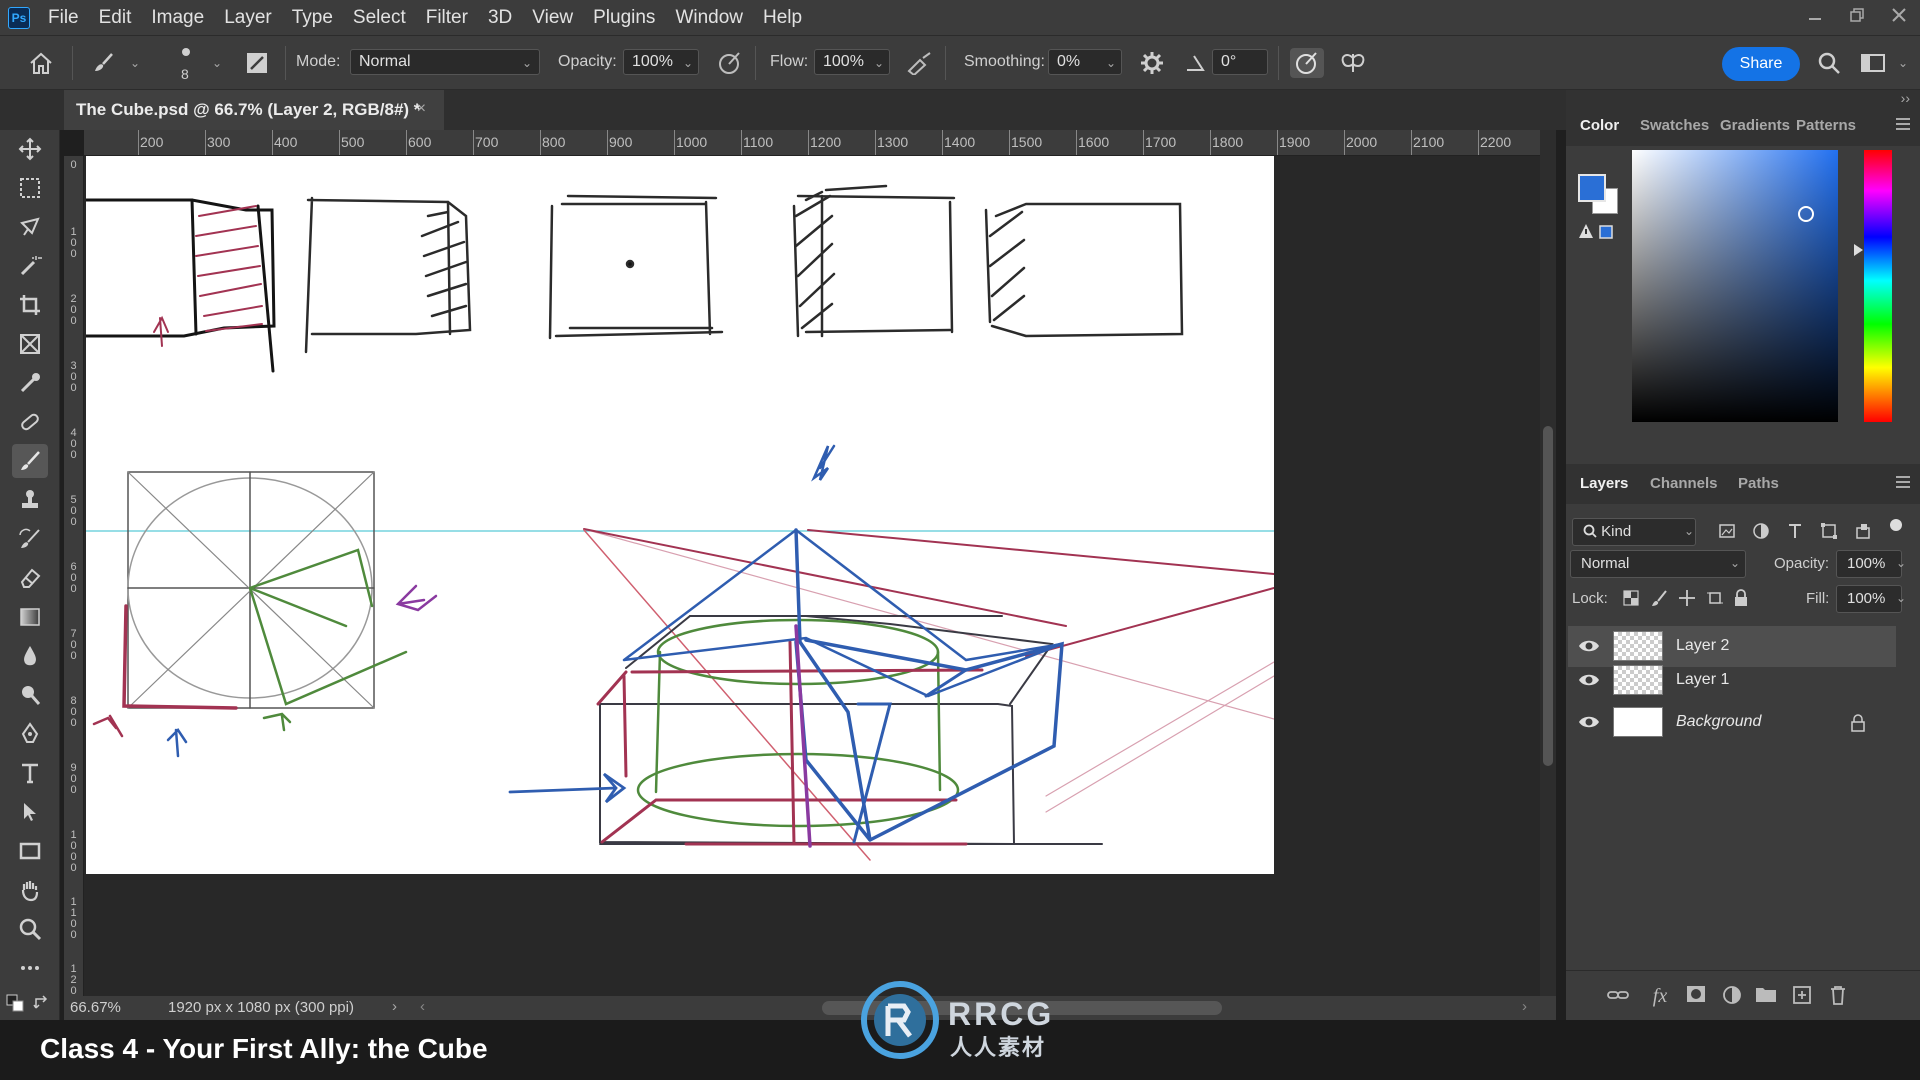 The height and width of the screenshot is (1080, 1920). I want to click on close-window-icon, so click(1899, 15).